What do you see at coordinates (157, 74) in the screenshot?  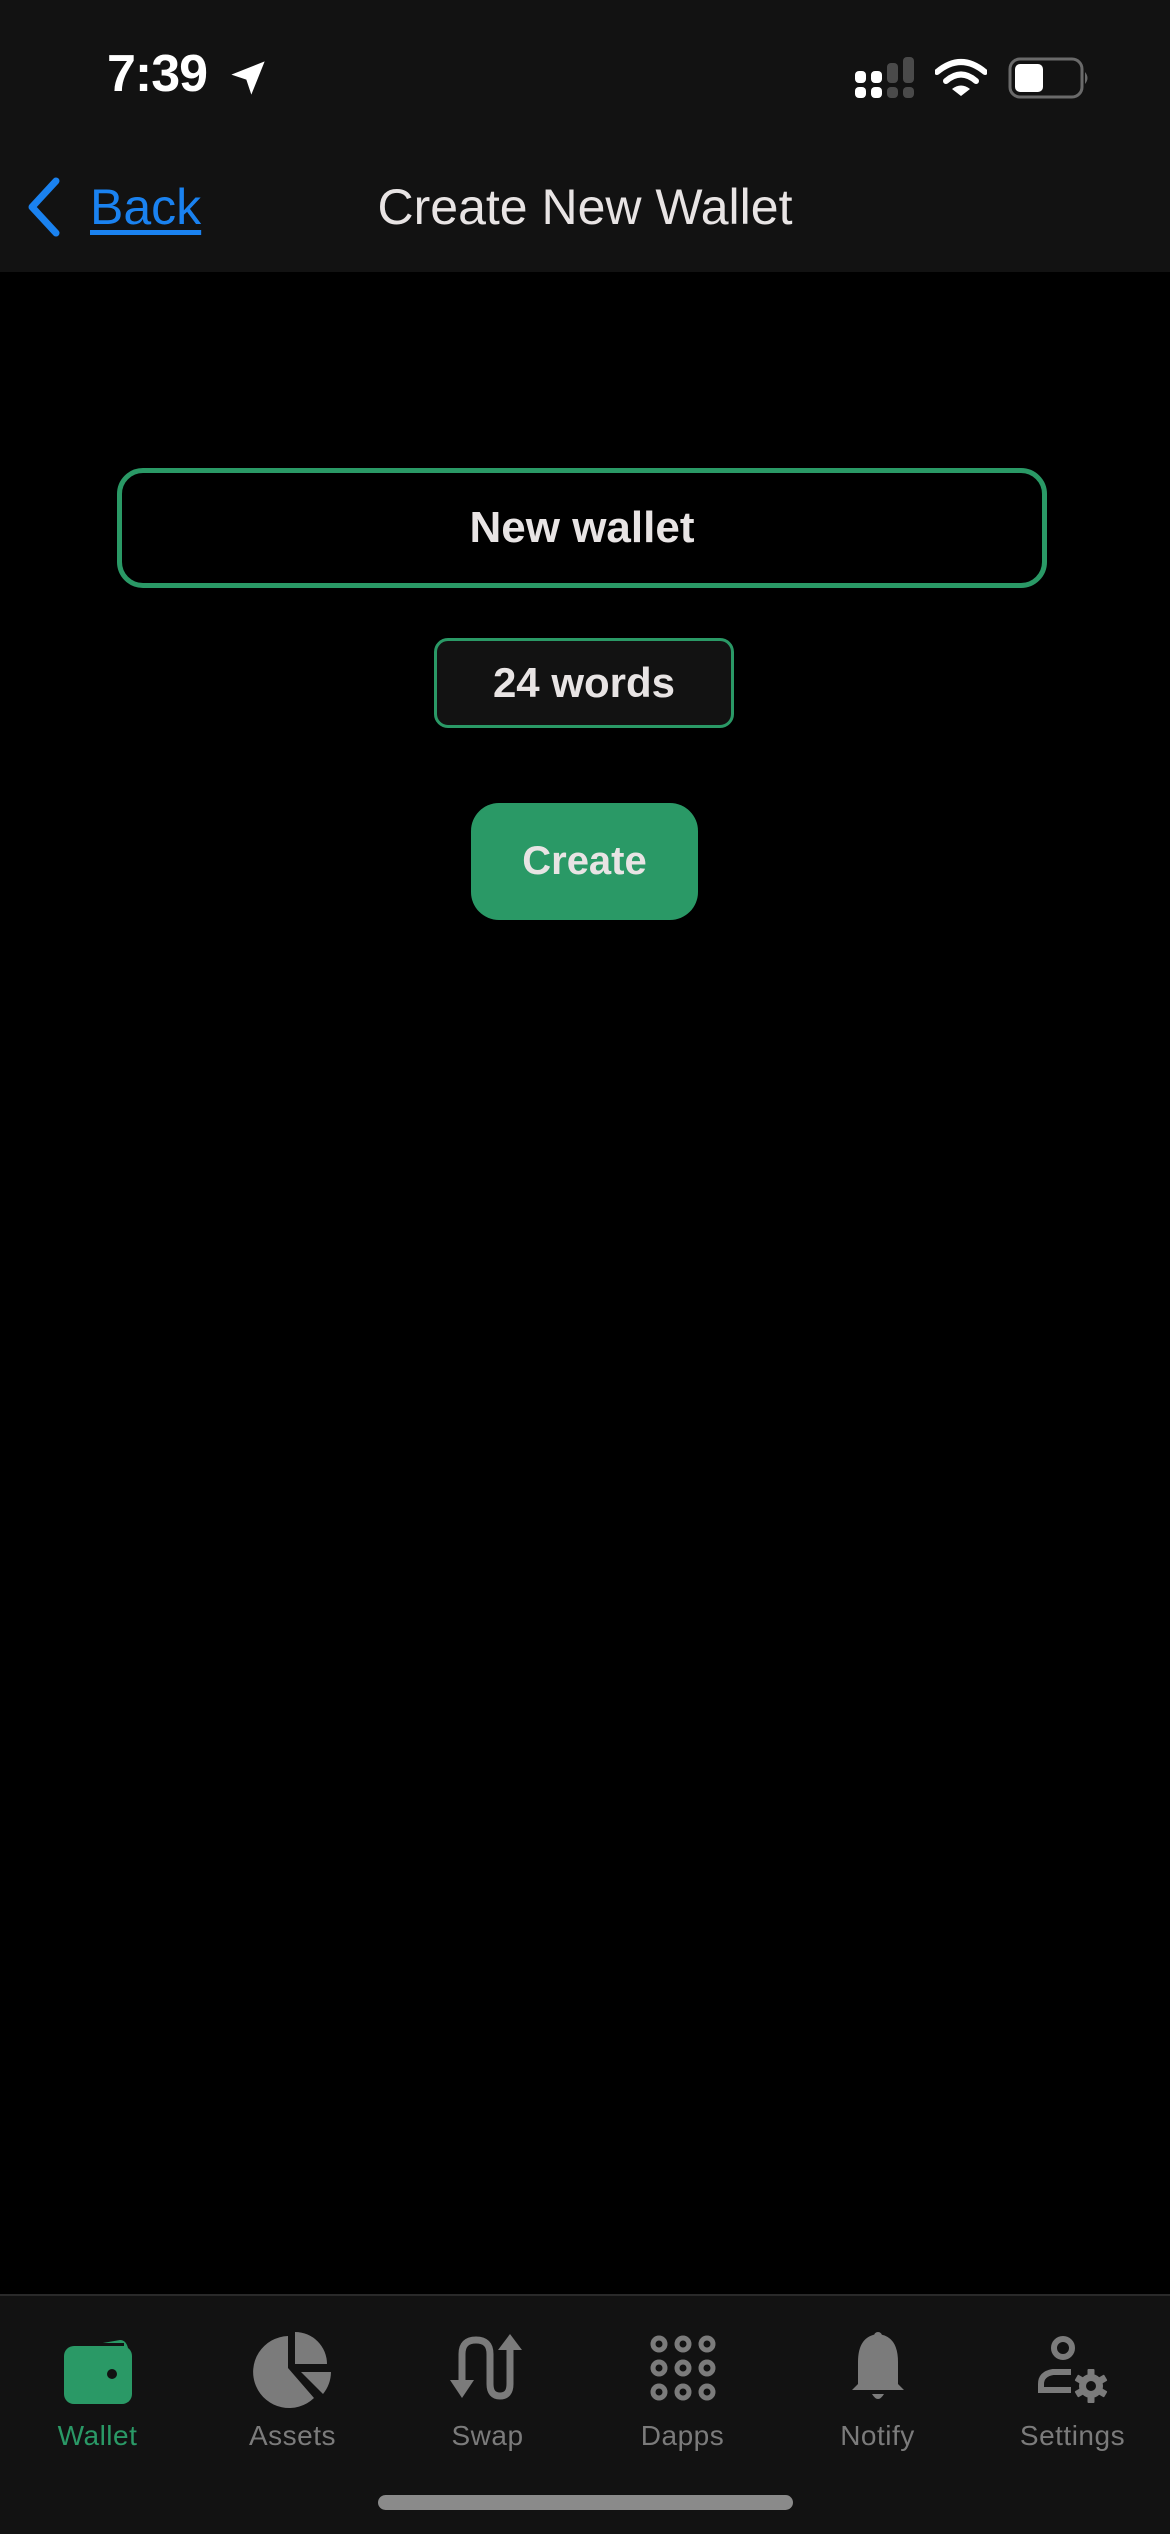 I see `status-time: 7:39` at bounding box center [157, 74].